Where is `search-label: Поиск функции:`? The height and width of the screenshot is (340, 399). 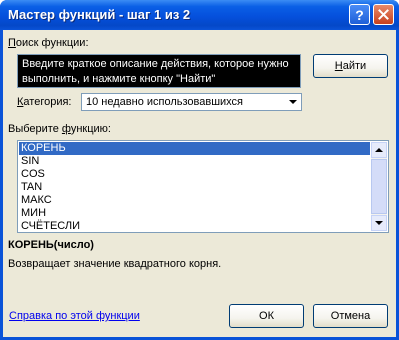
search-label: Поиск функции: is located at coordinates (48, 43).